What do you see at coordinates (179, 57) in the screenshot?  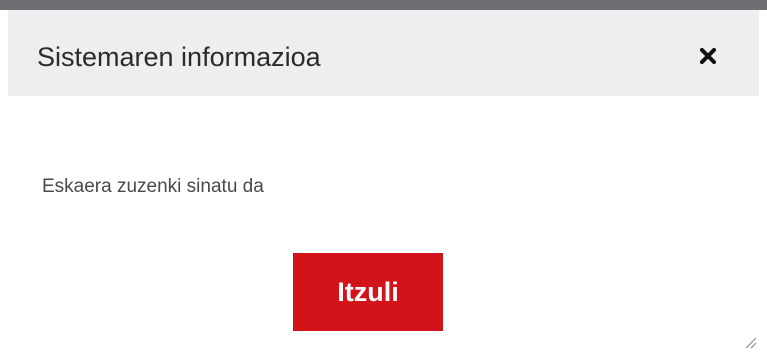 I see `dialog-title: Sistemaren informazioa` at bounding box center [179, 57].